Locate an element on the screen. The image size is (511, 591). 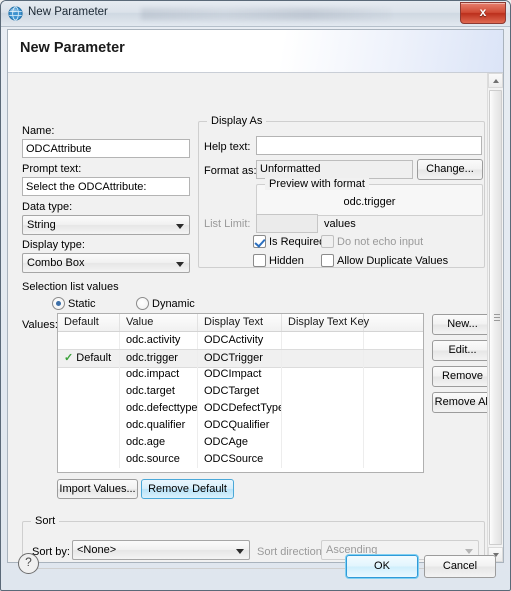
close-button: x is located at coordinates (483, 13).